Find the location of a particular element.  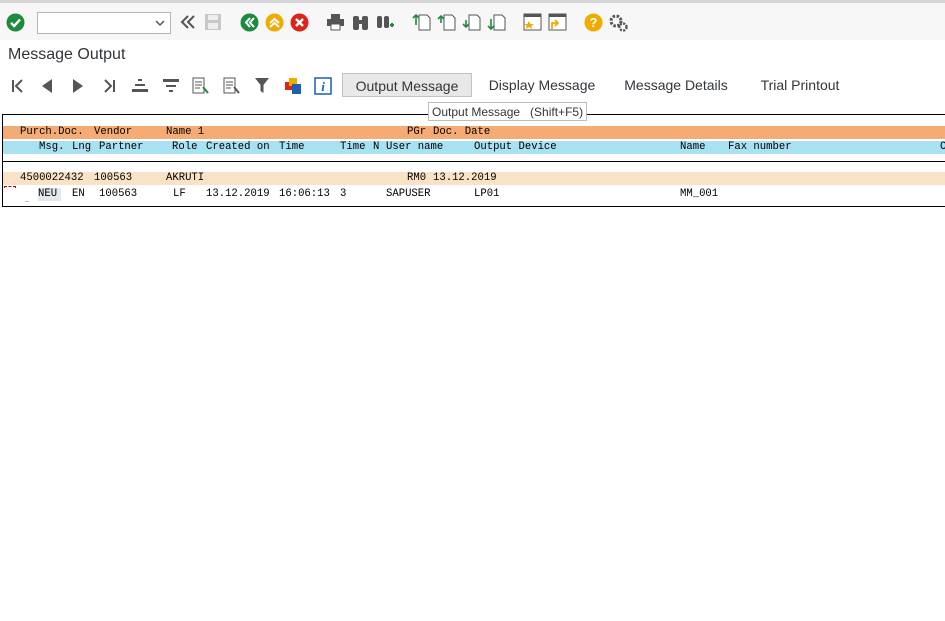

trial-printout-button: Trial Printout is located at coordinates (800, 85).